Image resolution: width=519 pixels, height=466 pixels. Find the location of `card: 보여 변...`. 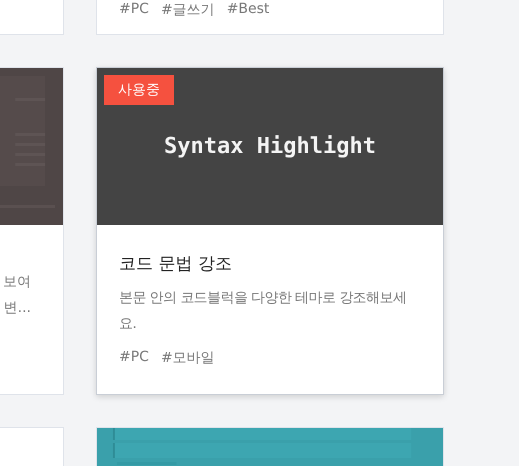

card: 보여 변... is located at coordinates (32, 231).